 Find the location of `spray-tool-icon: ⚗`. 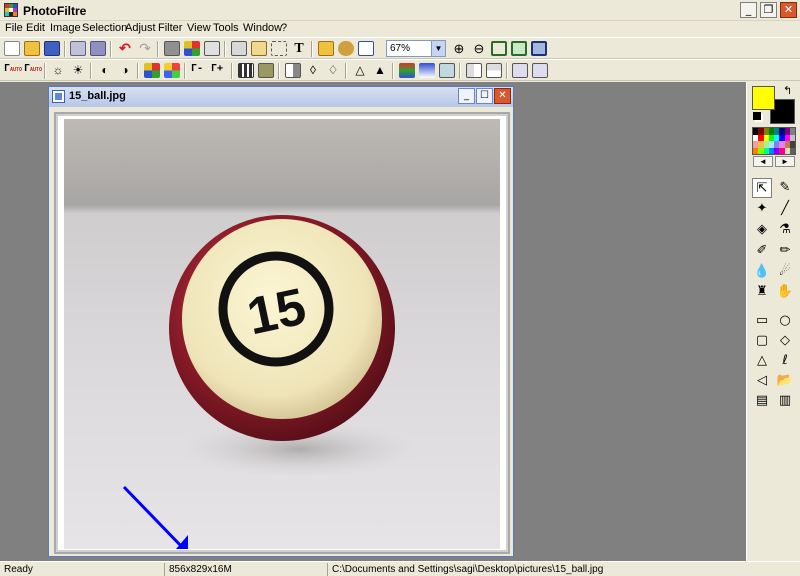

spray-tool-icon: ⚗ is located at coordinates (785, 230).